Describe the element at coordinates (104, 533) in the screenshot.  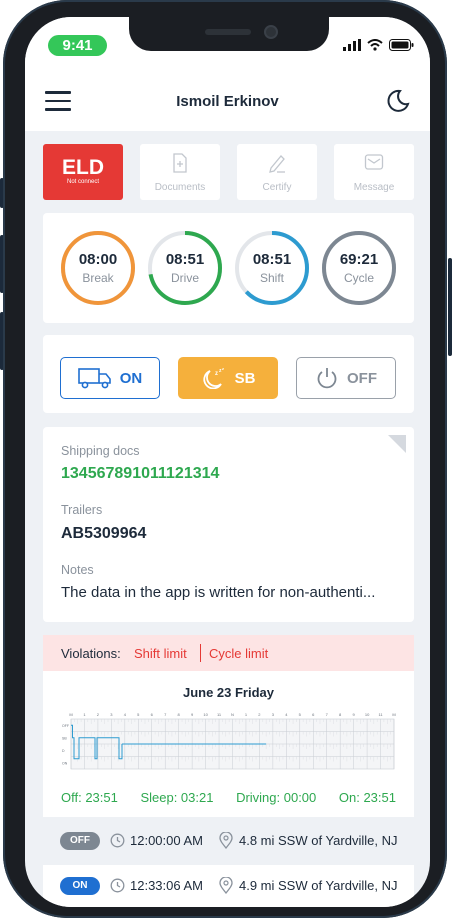
I see `trailers-value: AB5309964` at that location.